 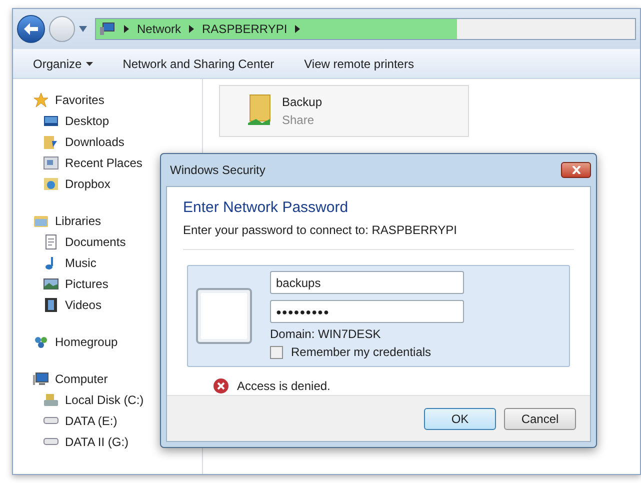 I want to click on caret-icon, so click(x=89, y=64).